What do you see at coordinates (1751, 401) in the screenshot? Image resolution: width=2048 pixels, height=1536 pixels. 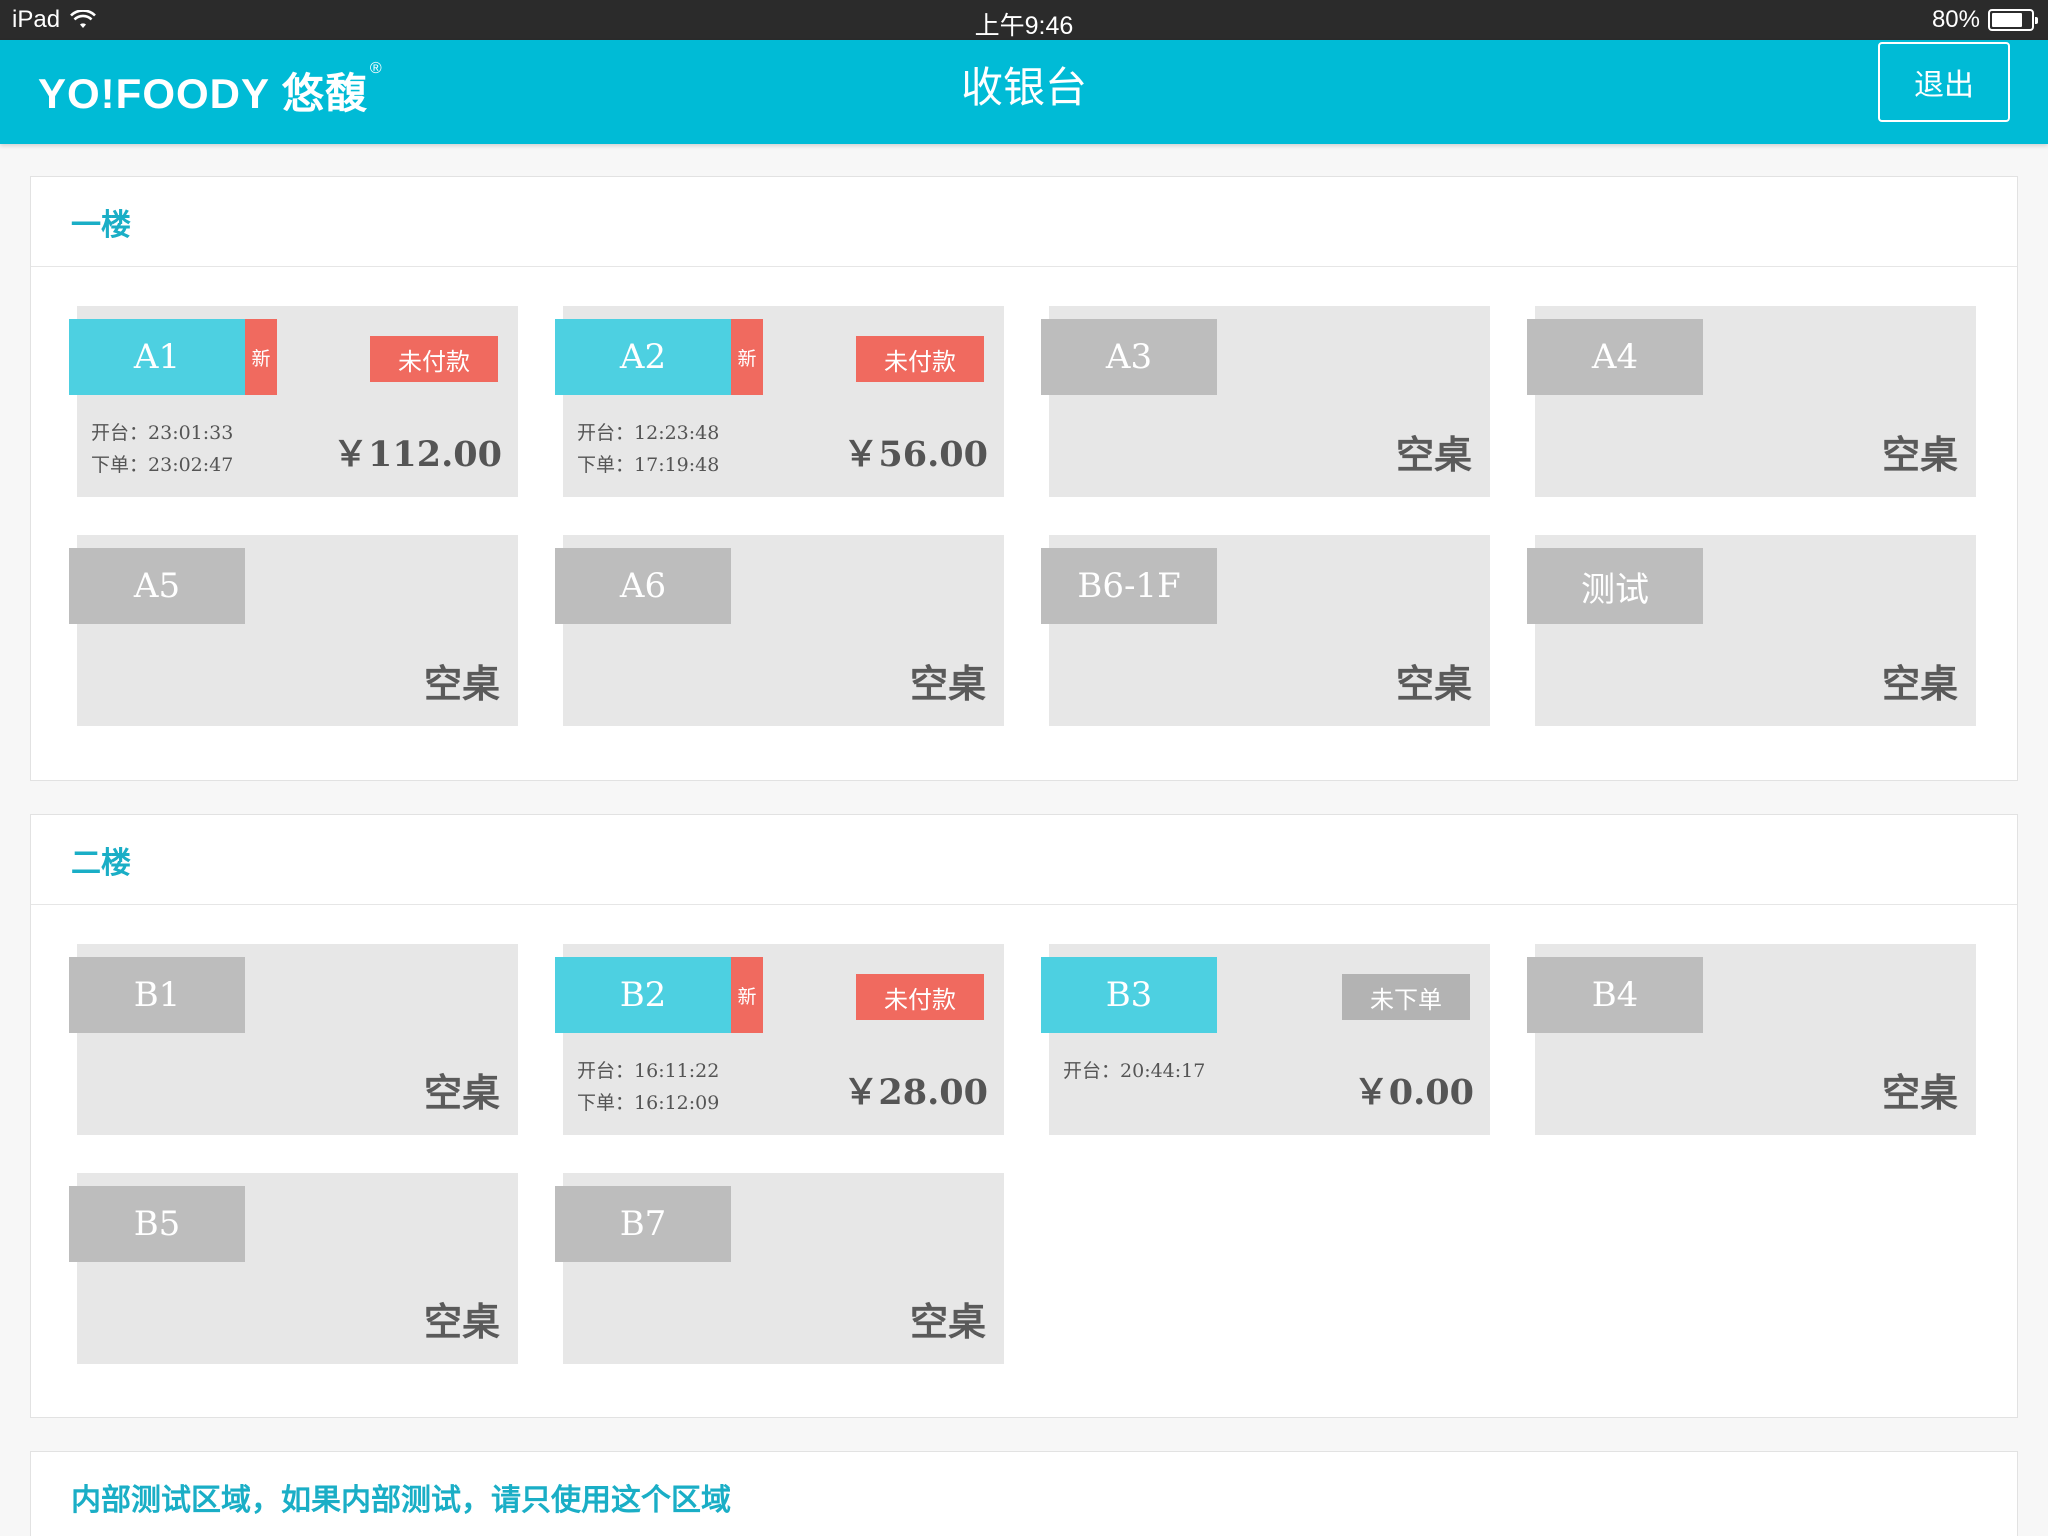 I see `table-card: A4 空桌` at bounding box center [1751, 401].